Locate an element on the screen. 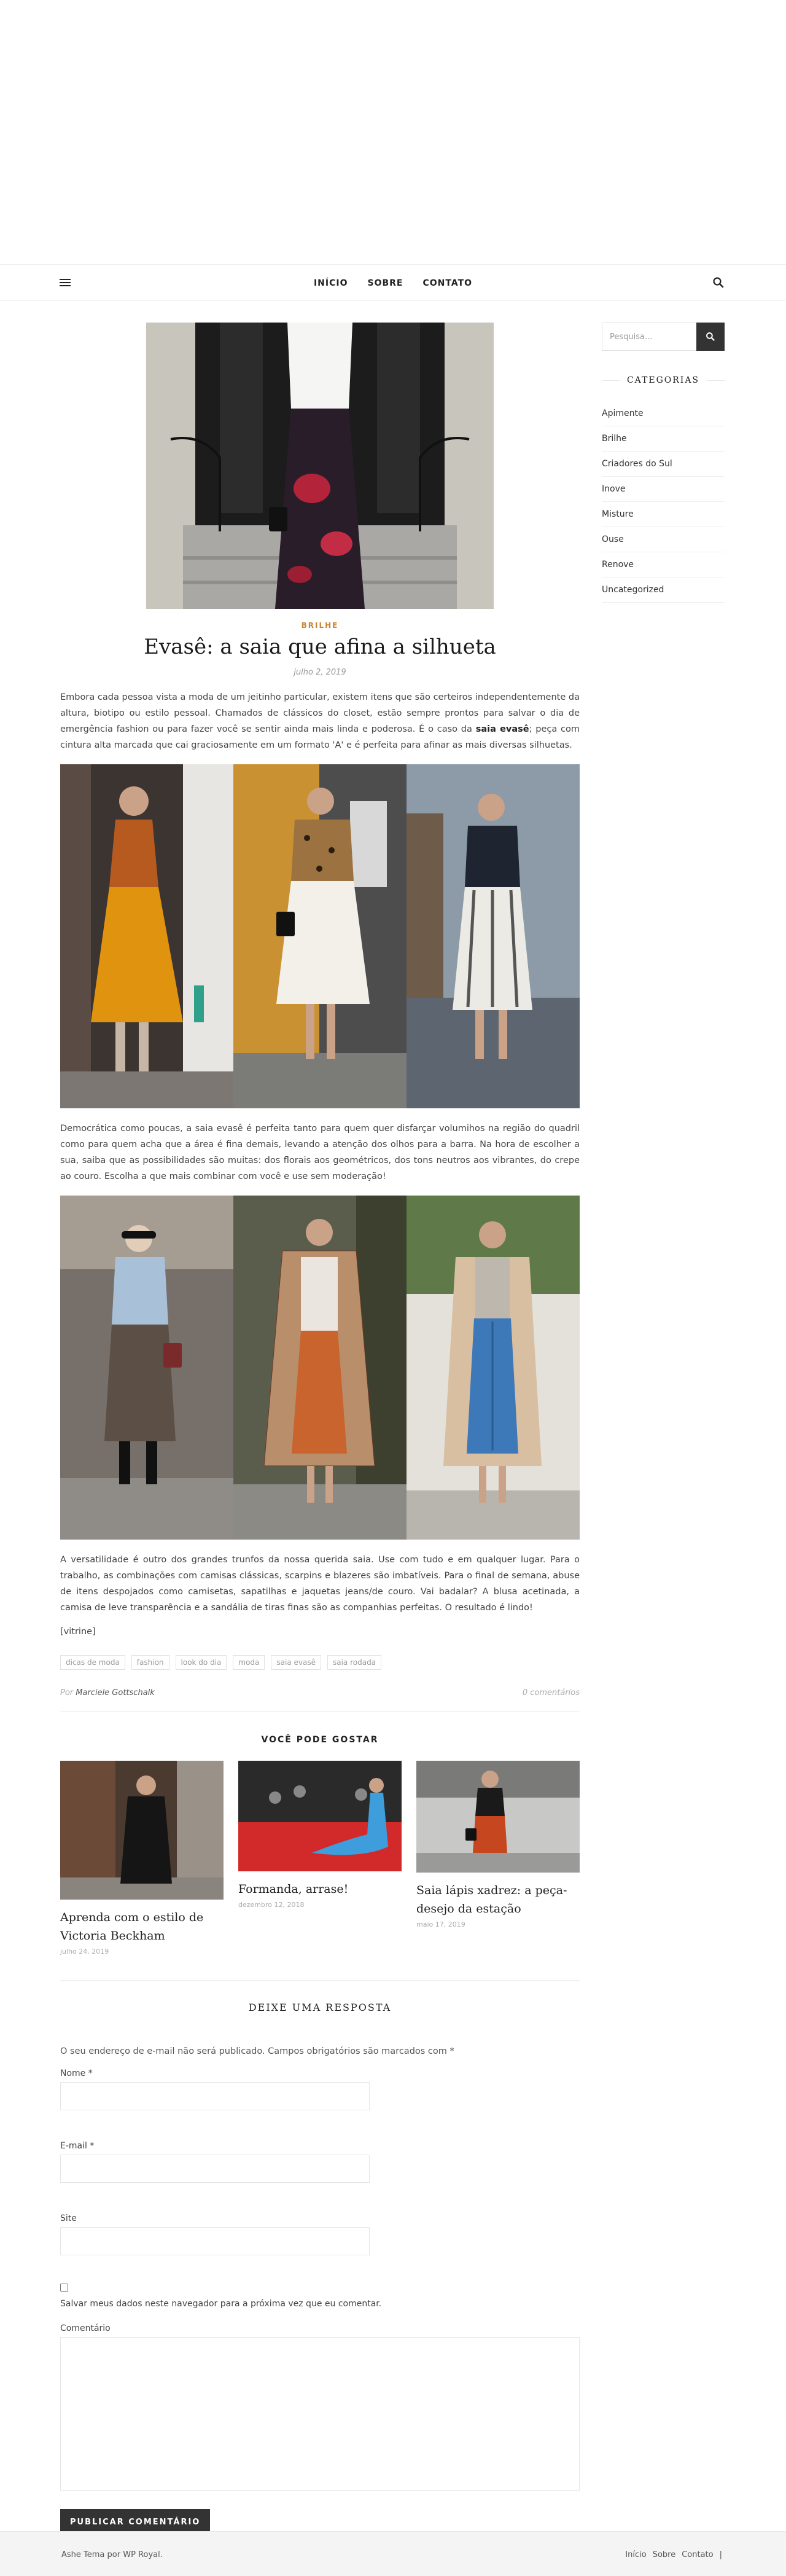  name-field-group: Nome * is located at coordinates (320, 2089).